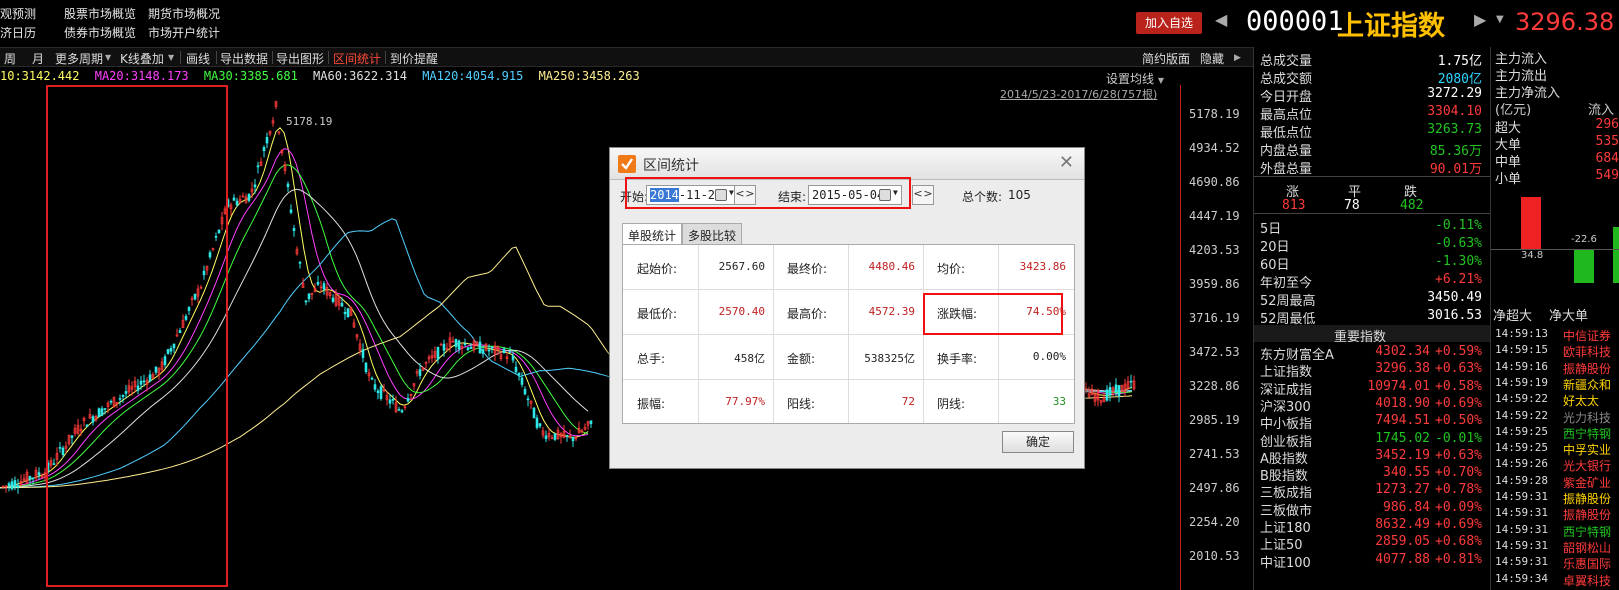  I want to click on close-icon: ✕, so click(1066, 162).